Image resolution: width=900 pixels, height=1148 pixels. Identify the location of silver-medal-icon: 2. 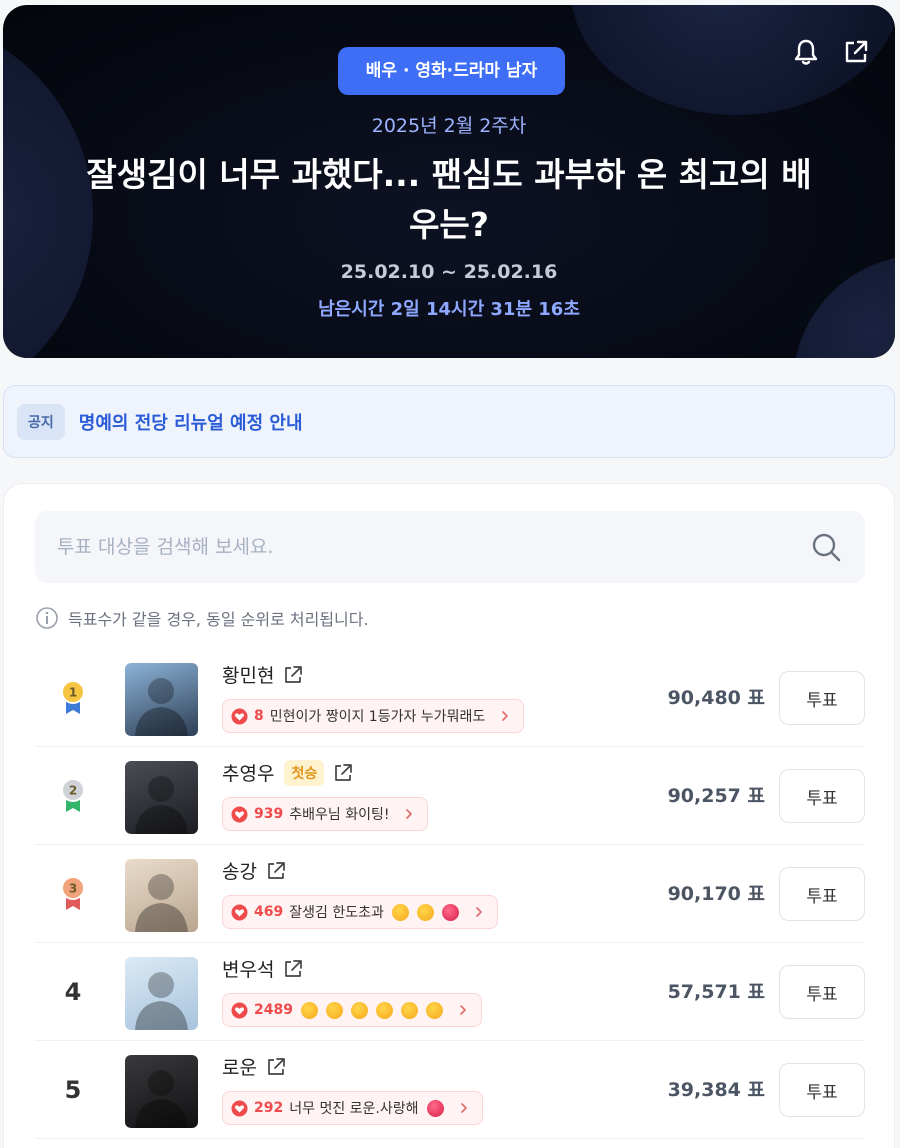
(73, 795).